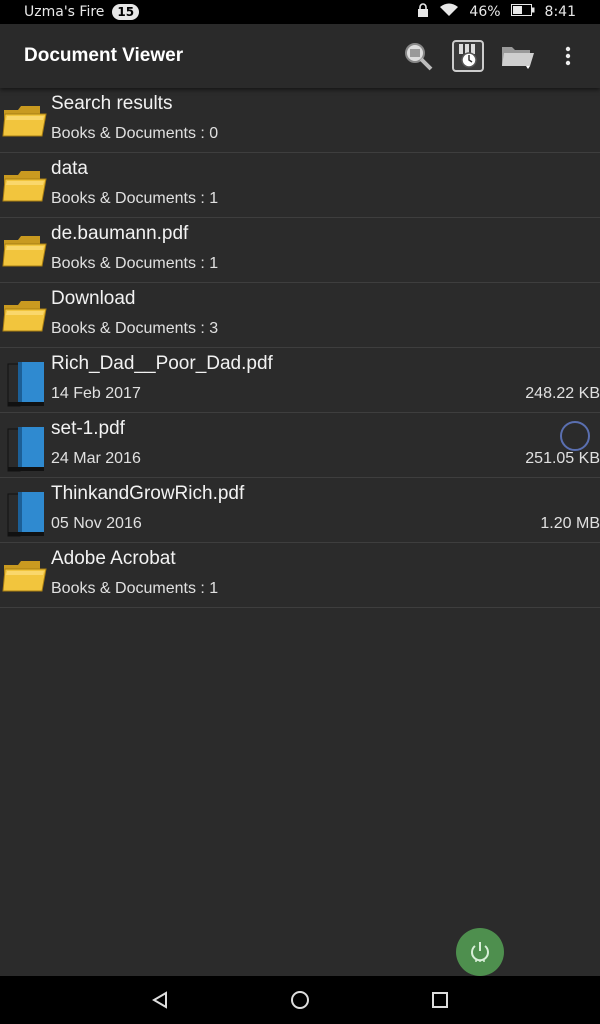 The image size is (600, 1024). What do you see at coordinates (93, 298) in the screenshot?
I see `file-name: Download` at bounding box center [93, 298].